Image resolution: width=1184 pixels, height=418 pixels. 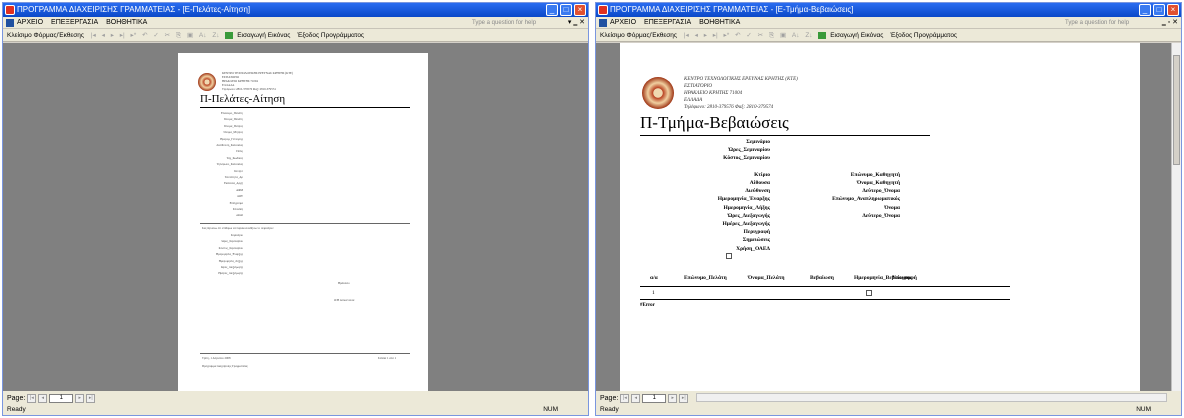 I want to click on image-icon, so click(x=229, y=35).